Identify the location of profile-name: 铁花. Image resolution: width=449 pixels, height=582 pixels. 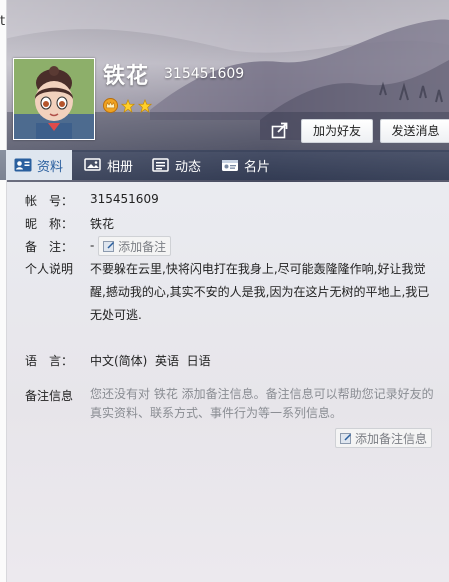
(126, 76).